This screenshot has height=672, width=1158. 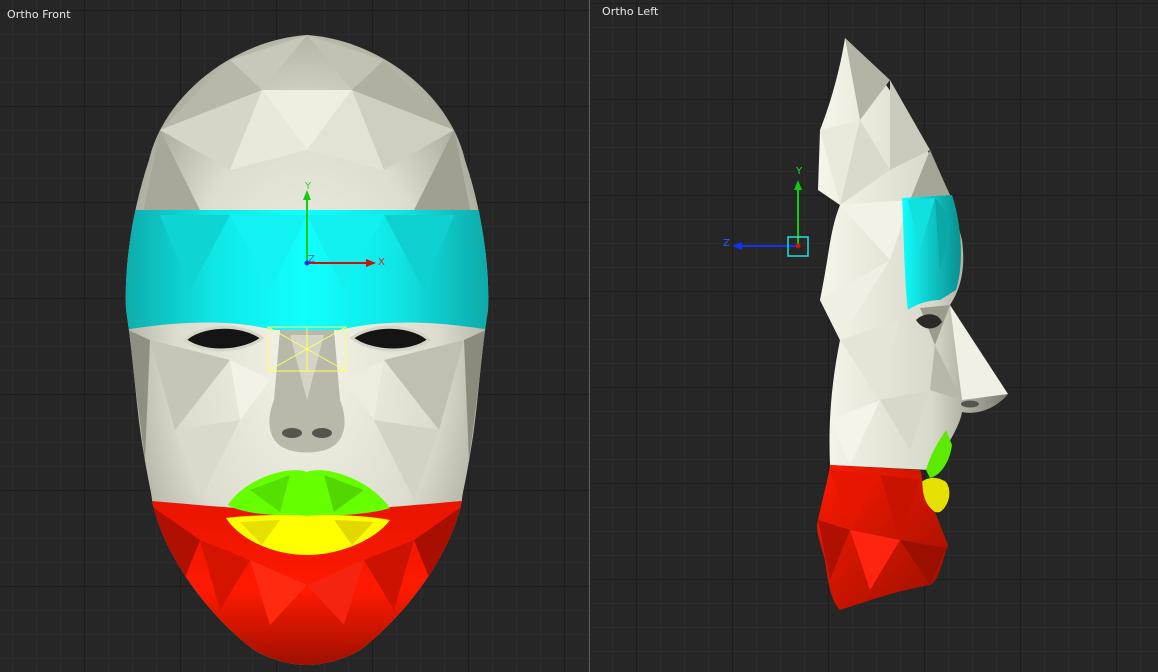 I want to click on axis-label-z-front: Z, so click(x=311, y=259).